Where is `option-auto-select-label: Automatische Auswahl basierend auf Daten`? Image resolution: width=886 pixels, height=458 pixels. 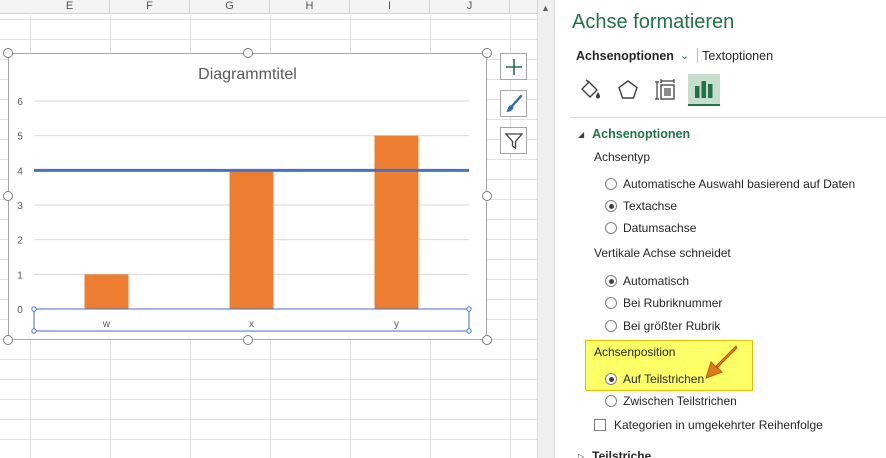 option-auto-select-label: Automatische Auswahl basierend auf Daten is located at coordinates (739, 184).